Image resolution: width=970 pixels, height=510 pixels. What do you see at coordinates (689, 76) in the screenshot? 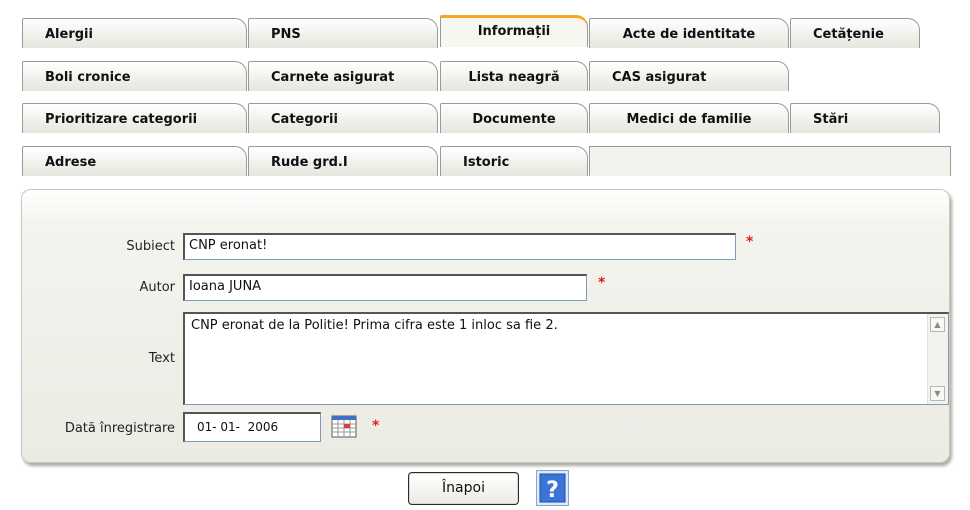
I see `tab-cas-asigurat: CAS asigurat` at bounding box center [689, 76].